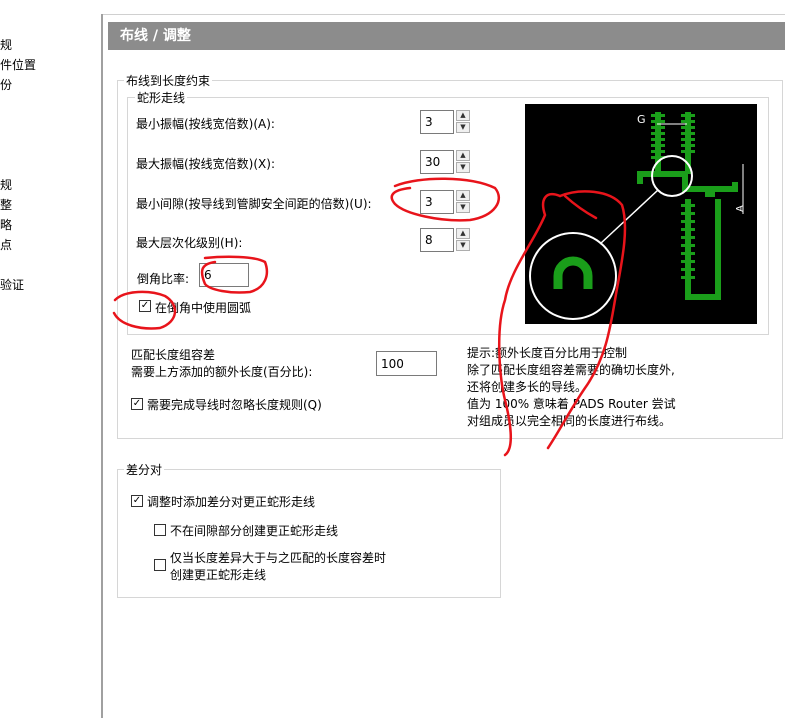  What do you see at coordinates (444, 14) in the screenshot?
I see `top-divider` at bounding box center [444, 14].